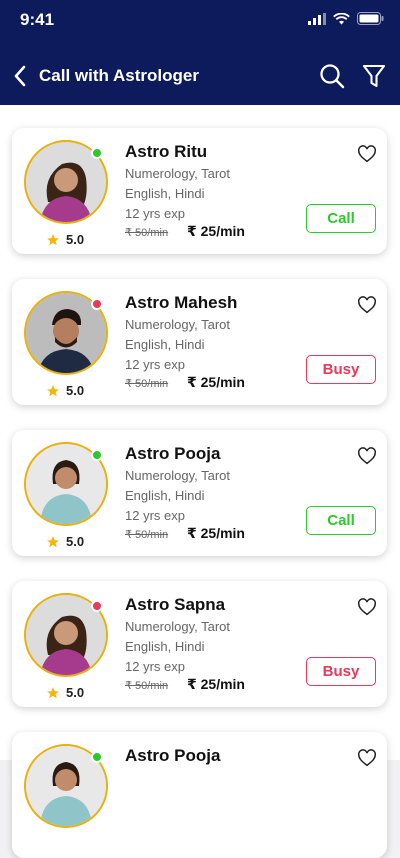 Image resolution: width=400 pixels, height=858 pixels. I want to click on search-button, so click(332, 76).